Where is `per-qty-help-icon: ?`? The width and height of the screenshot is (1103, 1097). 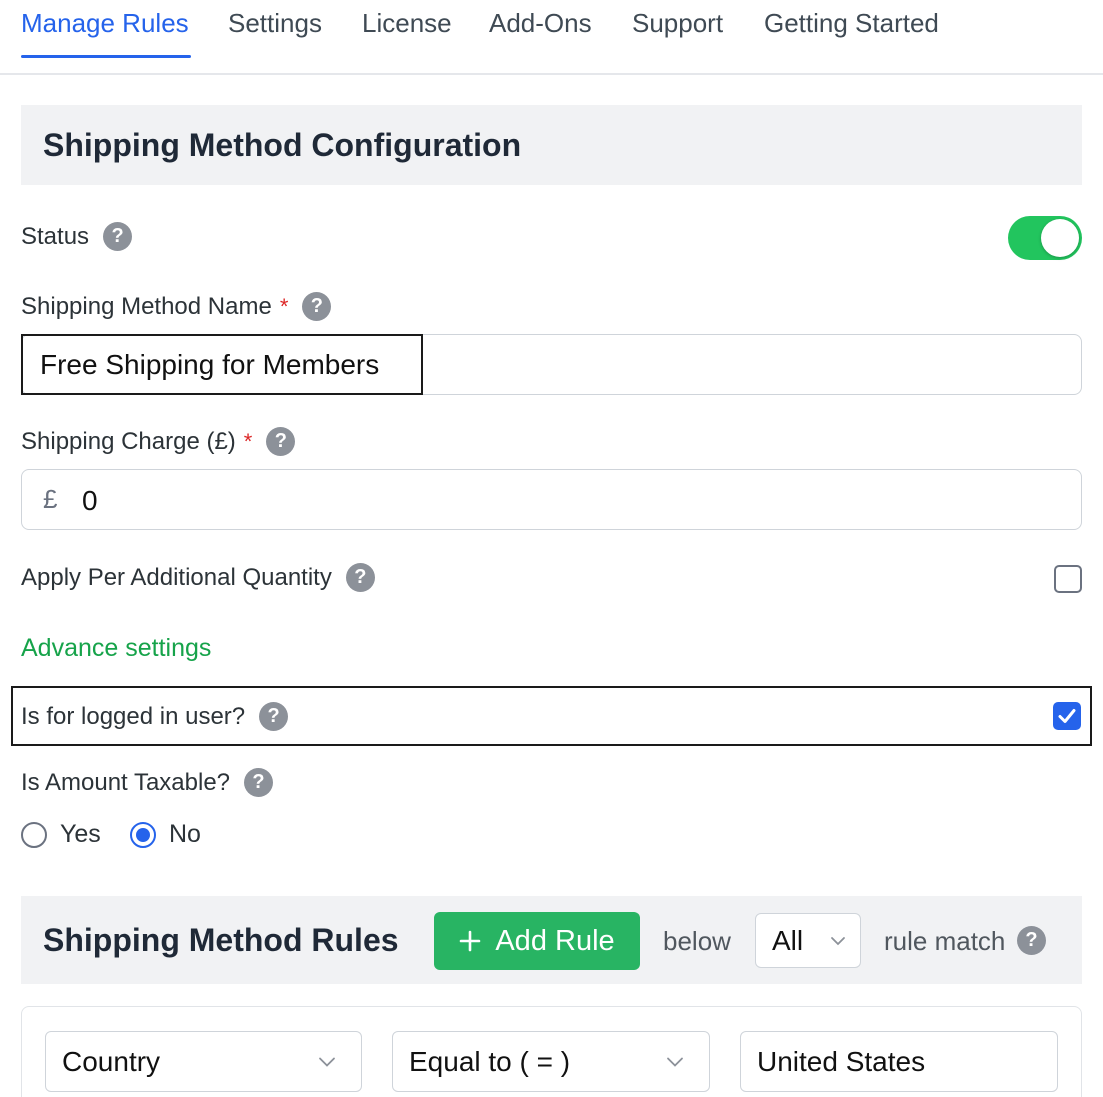
per-qty-help-icon: ? is located at coordinates (360, 577).